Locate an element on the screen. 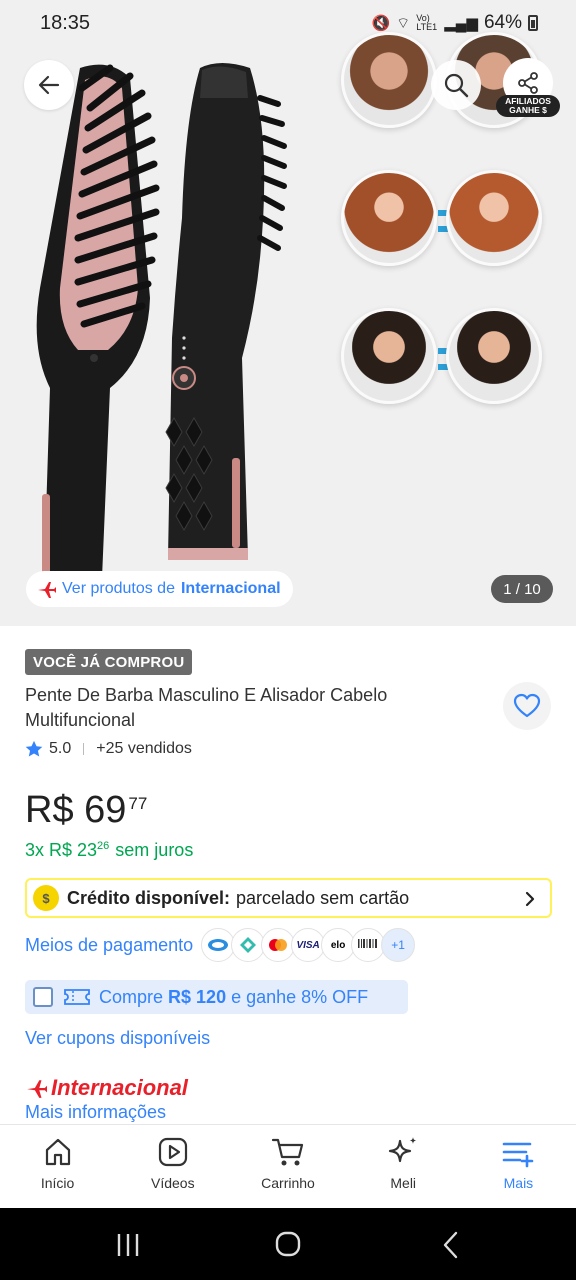  back-nav-icon is located at coordinates (451, 1245).